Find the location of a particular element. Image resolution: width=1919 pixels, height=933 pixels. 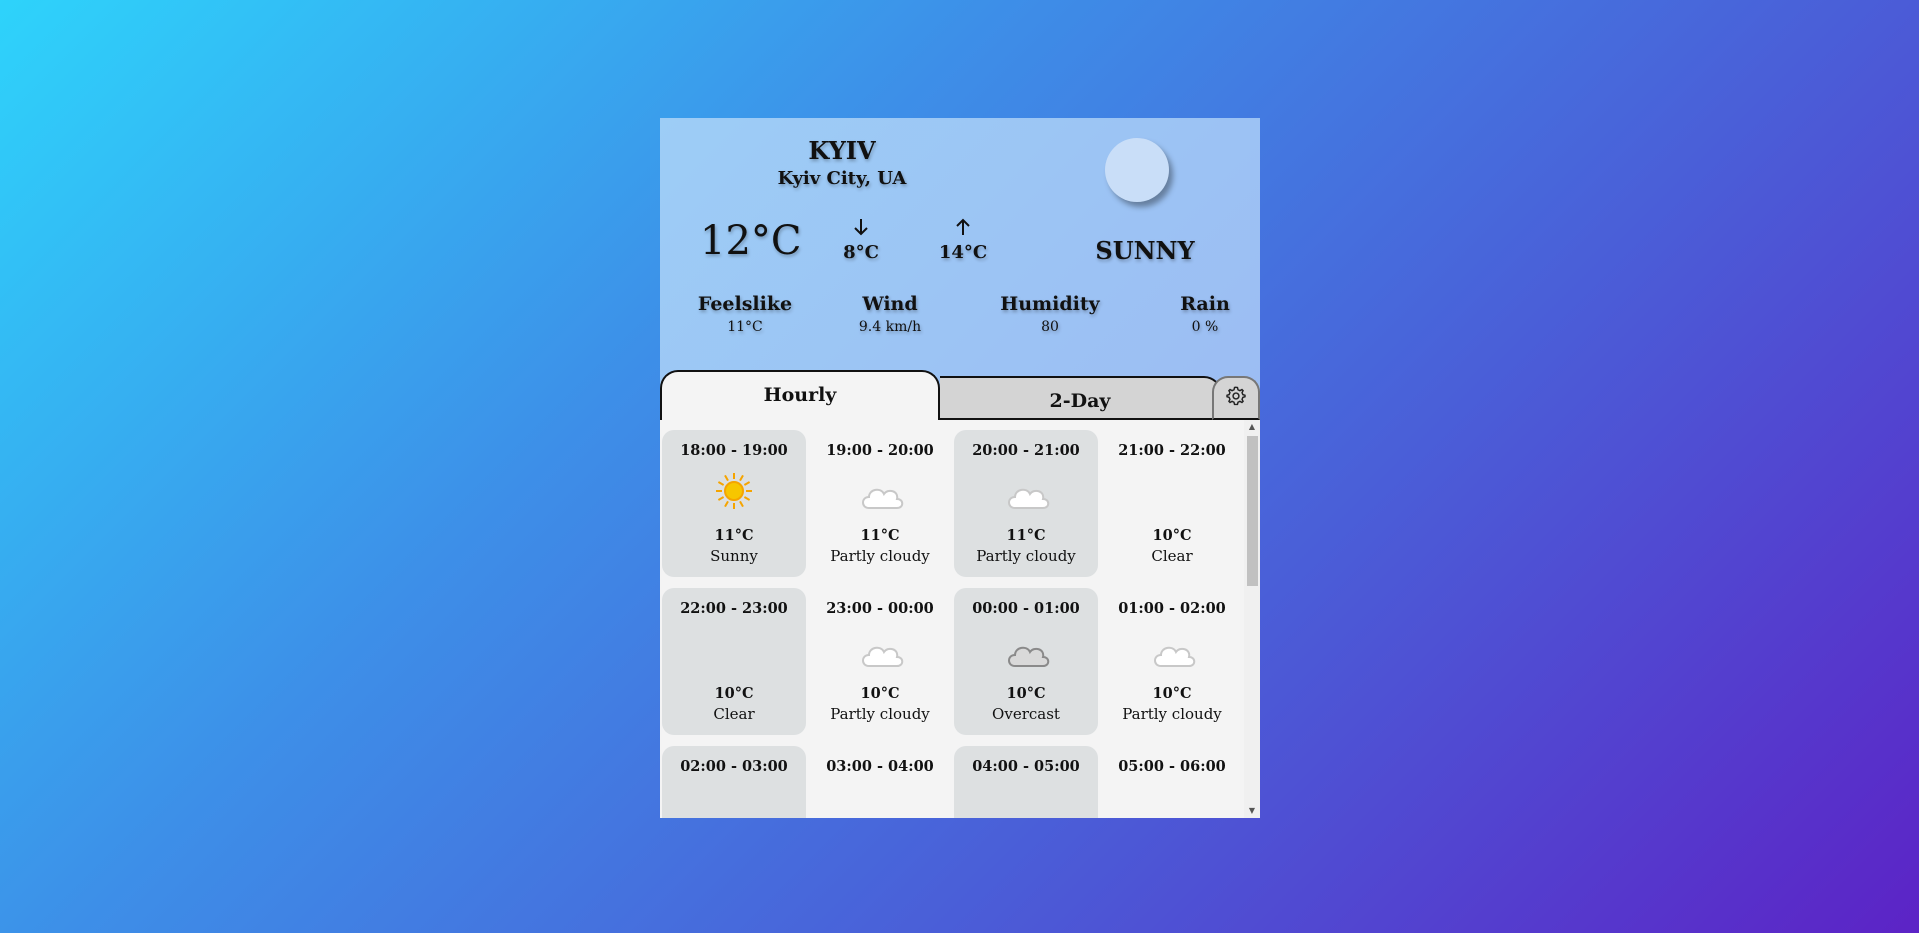

stat-value: 9.4 km/h is located at coordinates (890, 327).